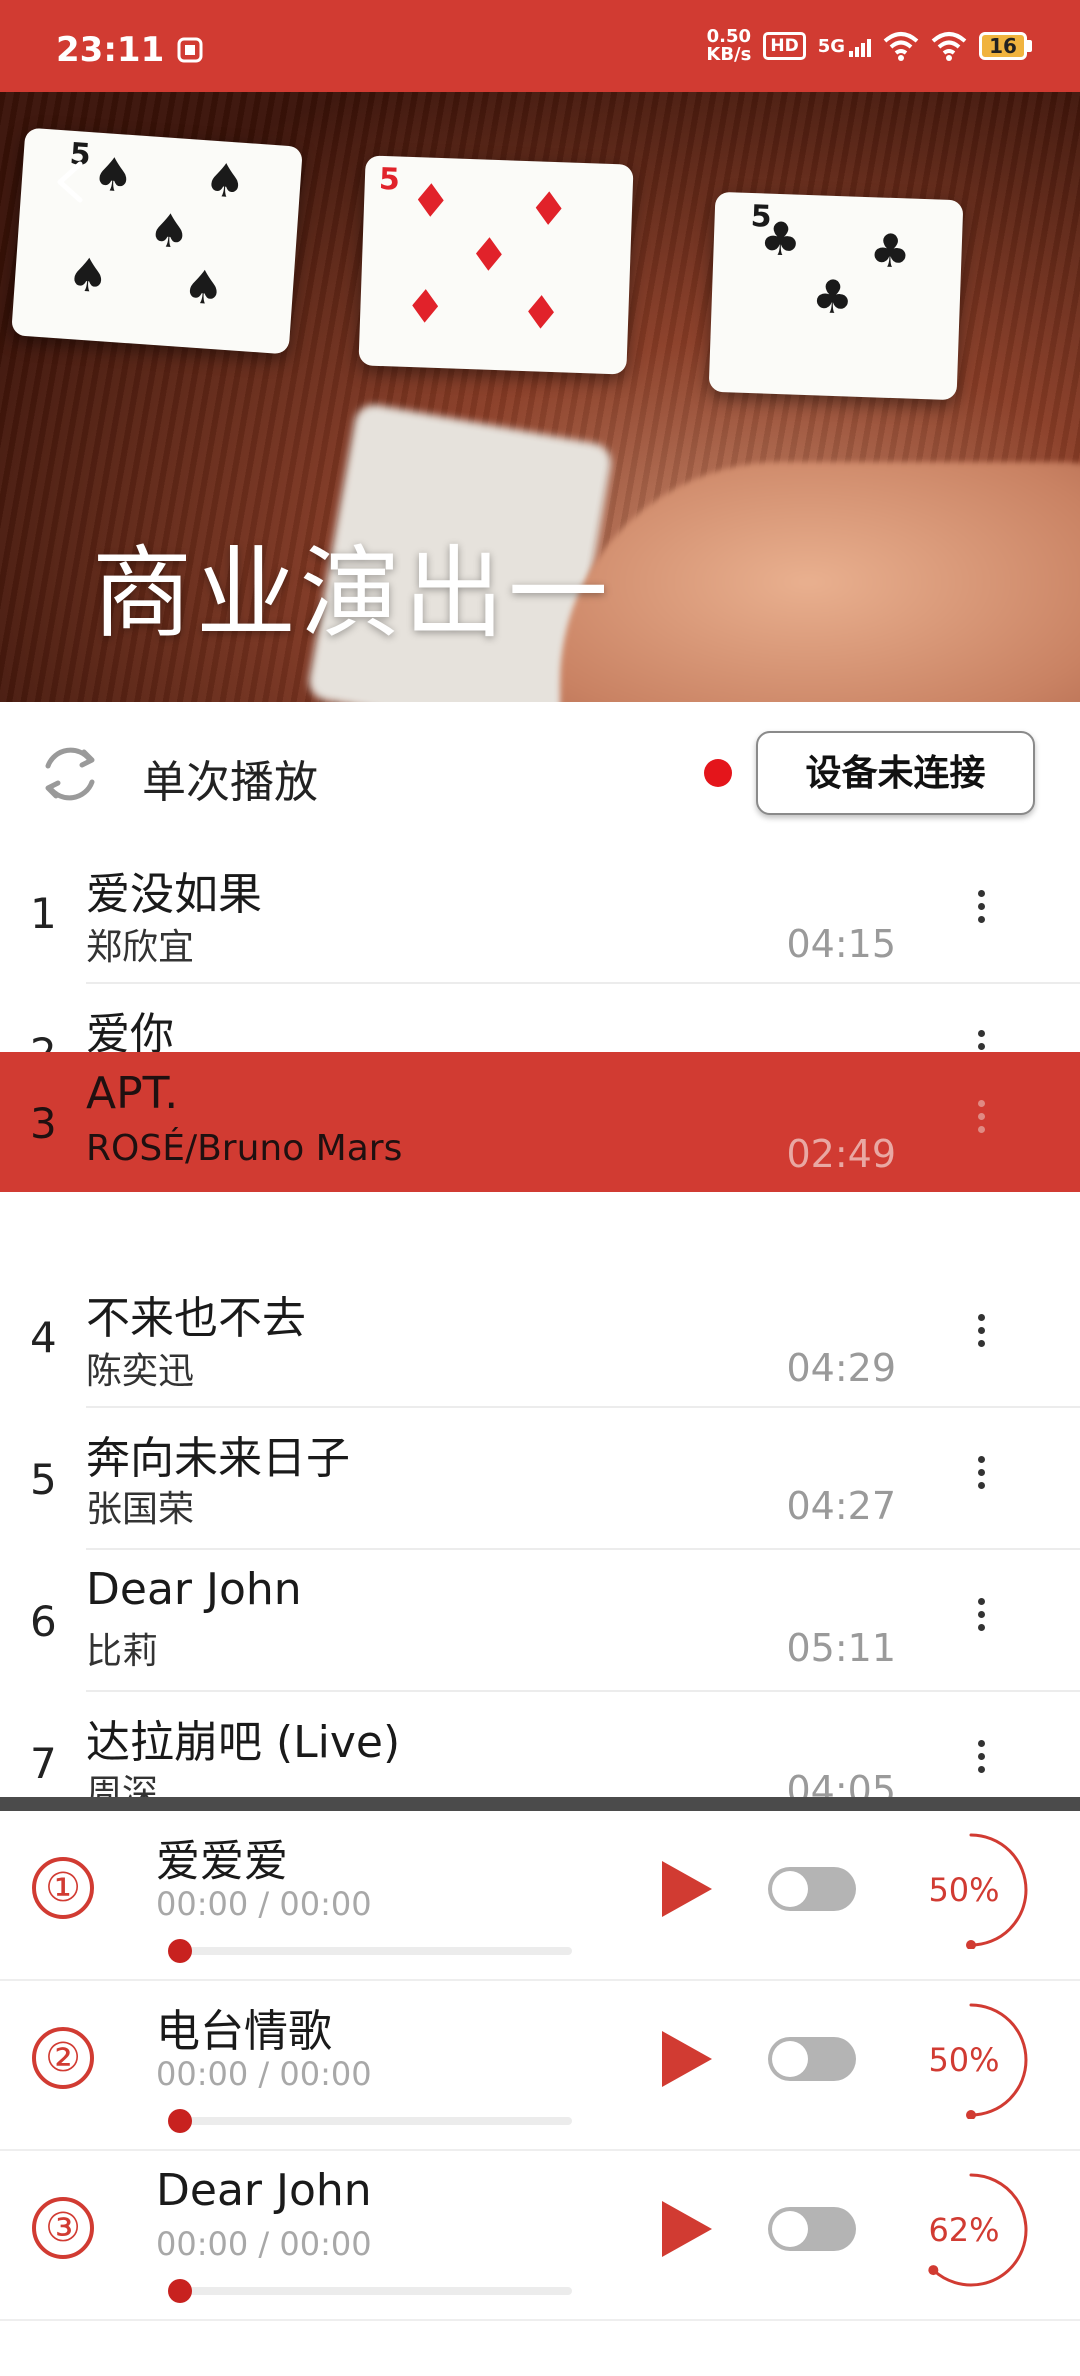 Image resolution: width=1080 pixels, height=2376 pixels. Describe the element at coordinates (836, 296) in the screenshot. I see `card-five-of-clubs: 5 ♣ ♣ ♣` at that location.